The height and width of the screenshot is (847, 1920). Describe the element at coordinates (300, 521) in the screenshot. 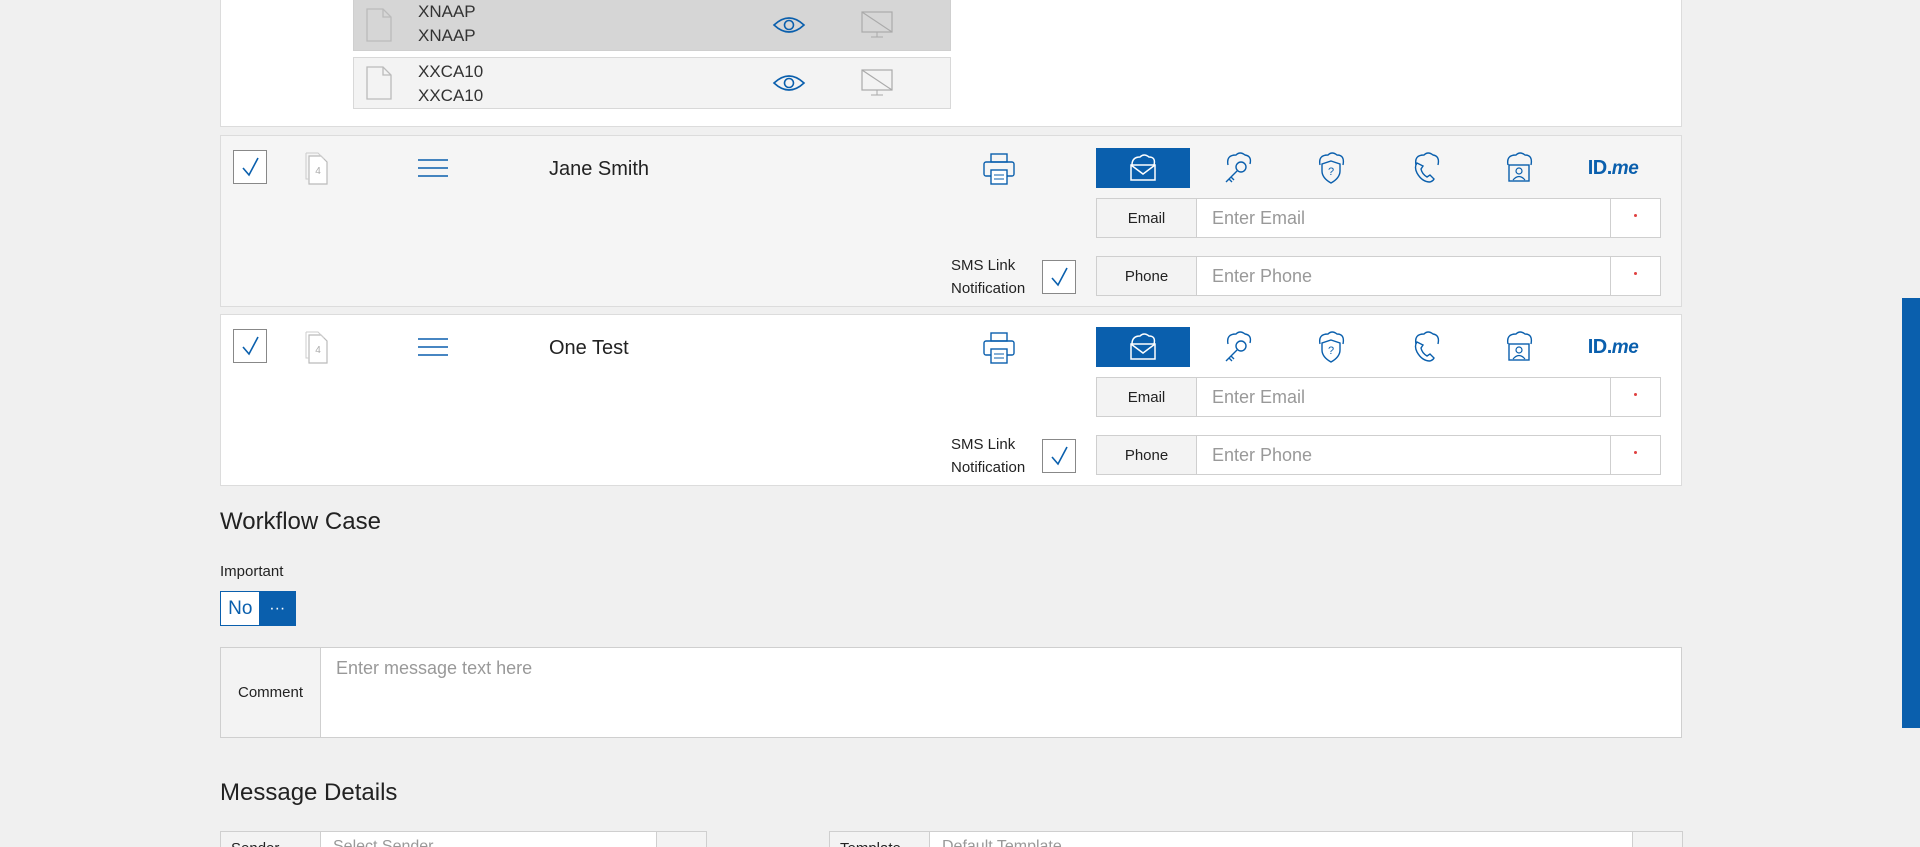

I see `workflow-case-title: Workflow Case` at that location.